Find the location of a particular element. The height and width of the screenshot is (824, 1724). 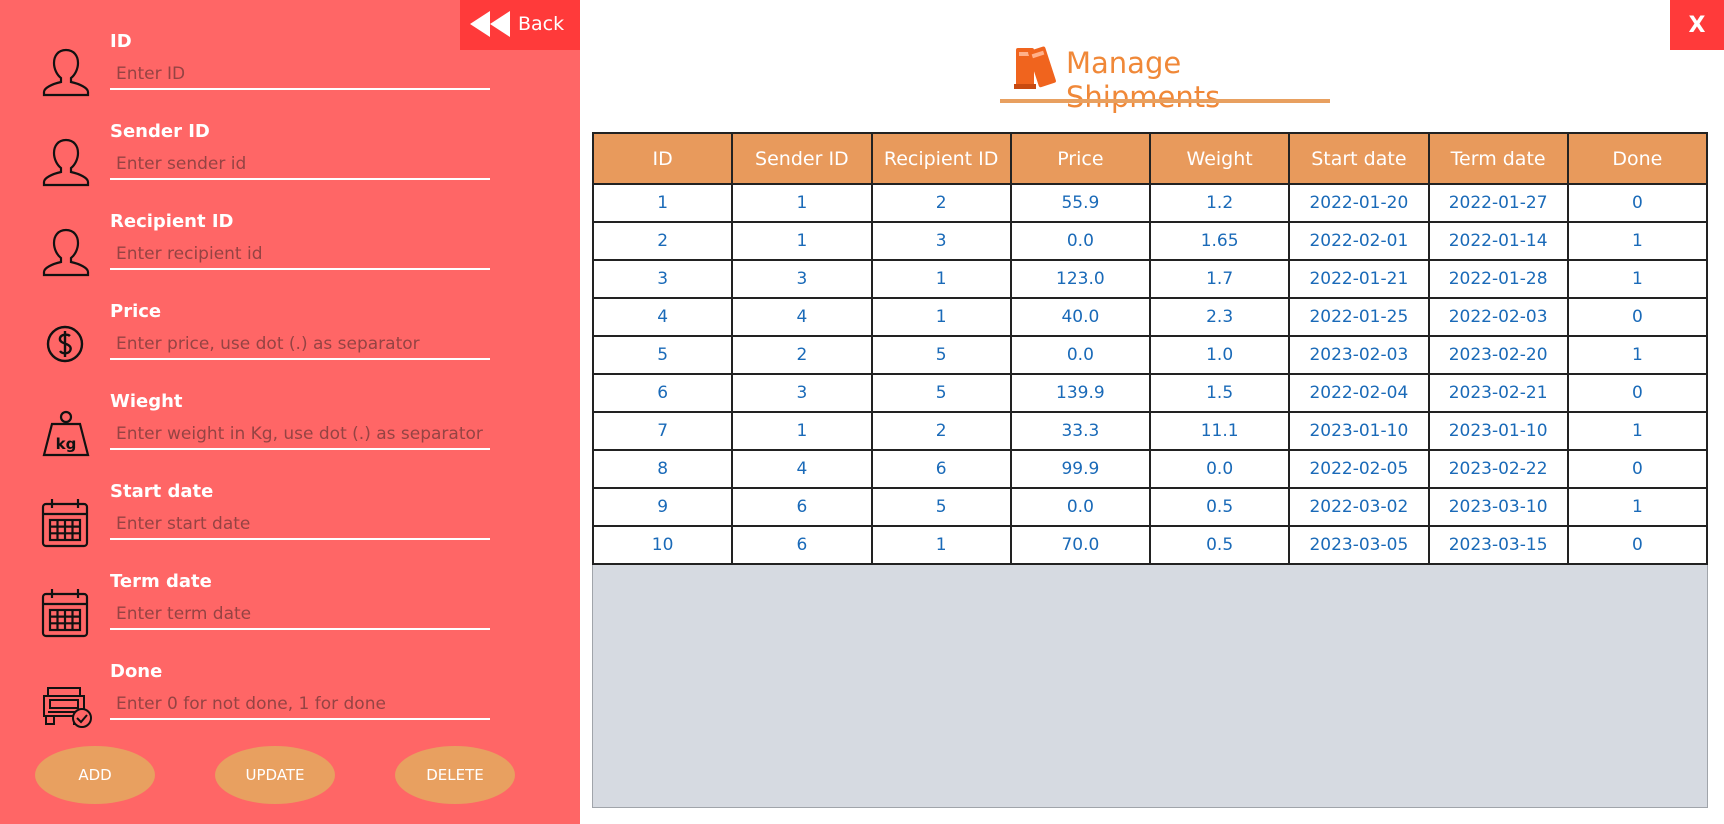

recipient-id-input is located at coordinates (300, 255).